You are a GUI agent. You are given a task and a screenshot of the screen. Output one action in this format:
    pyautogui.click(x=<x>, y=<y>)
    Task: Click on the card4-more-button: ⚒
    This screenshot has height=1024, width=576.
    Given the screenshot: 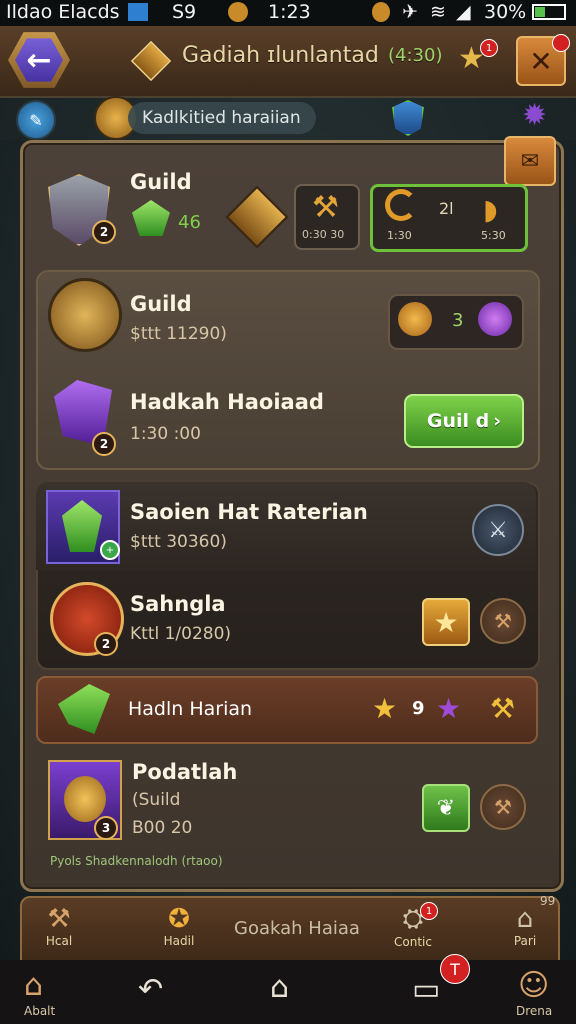 What is the action you would take?
    pyautogui.click(x=503, y=621)
    